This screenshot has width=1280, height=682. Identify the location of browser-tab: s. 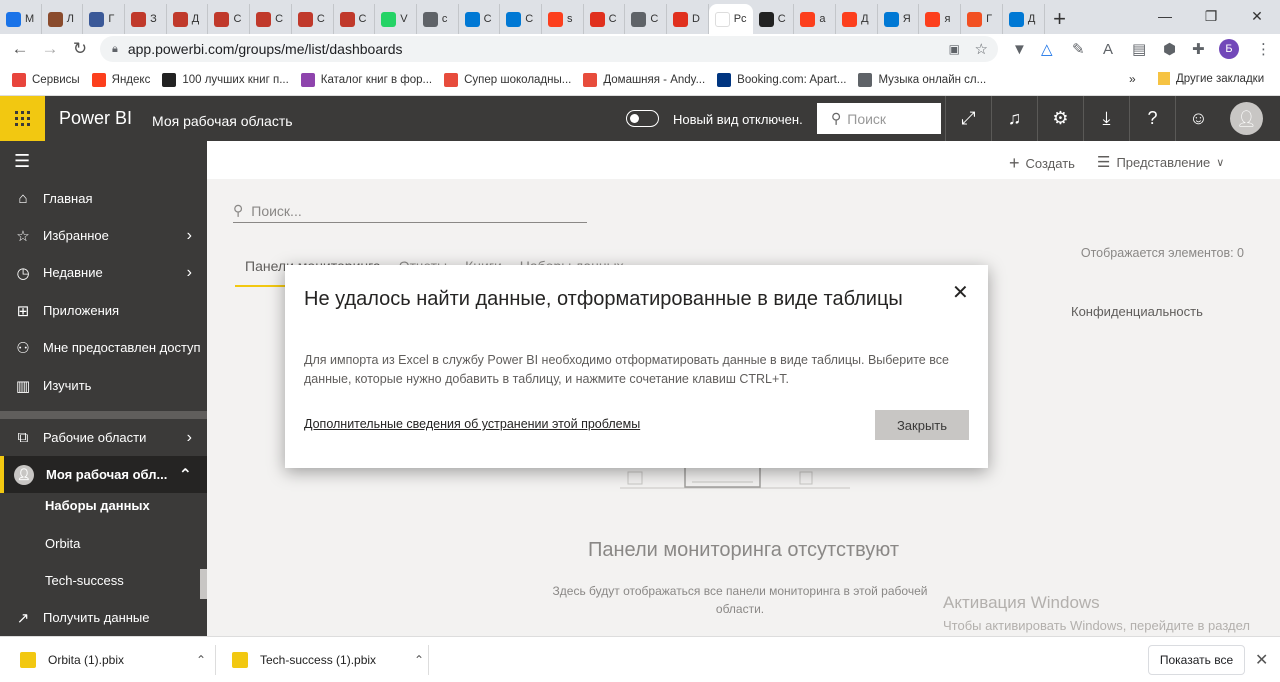
(563, 19).